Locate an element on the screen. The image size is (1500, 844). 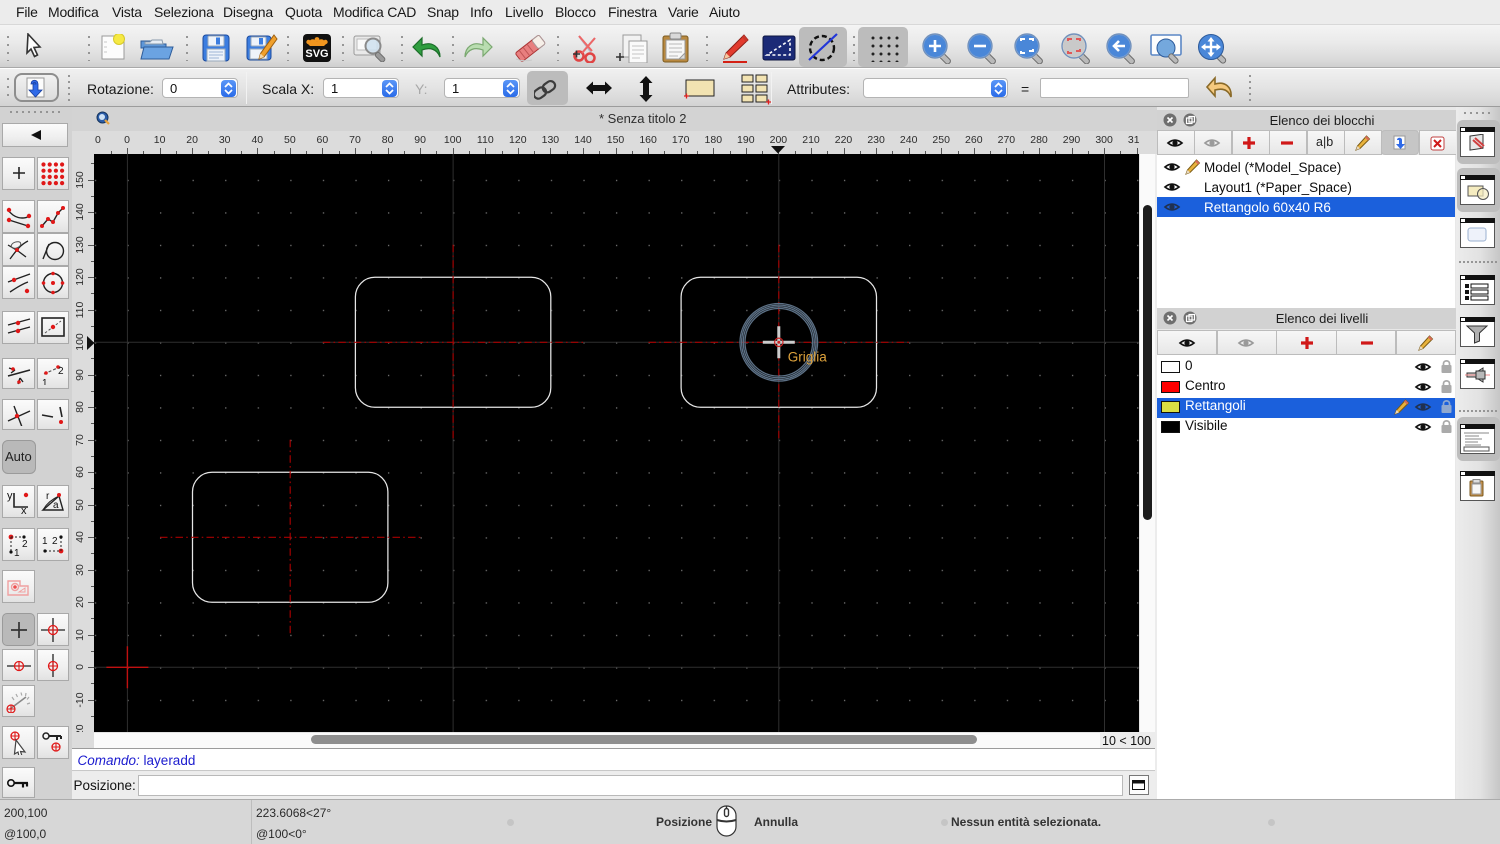
svg-text: SVG is located at coordinates (316, 54).